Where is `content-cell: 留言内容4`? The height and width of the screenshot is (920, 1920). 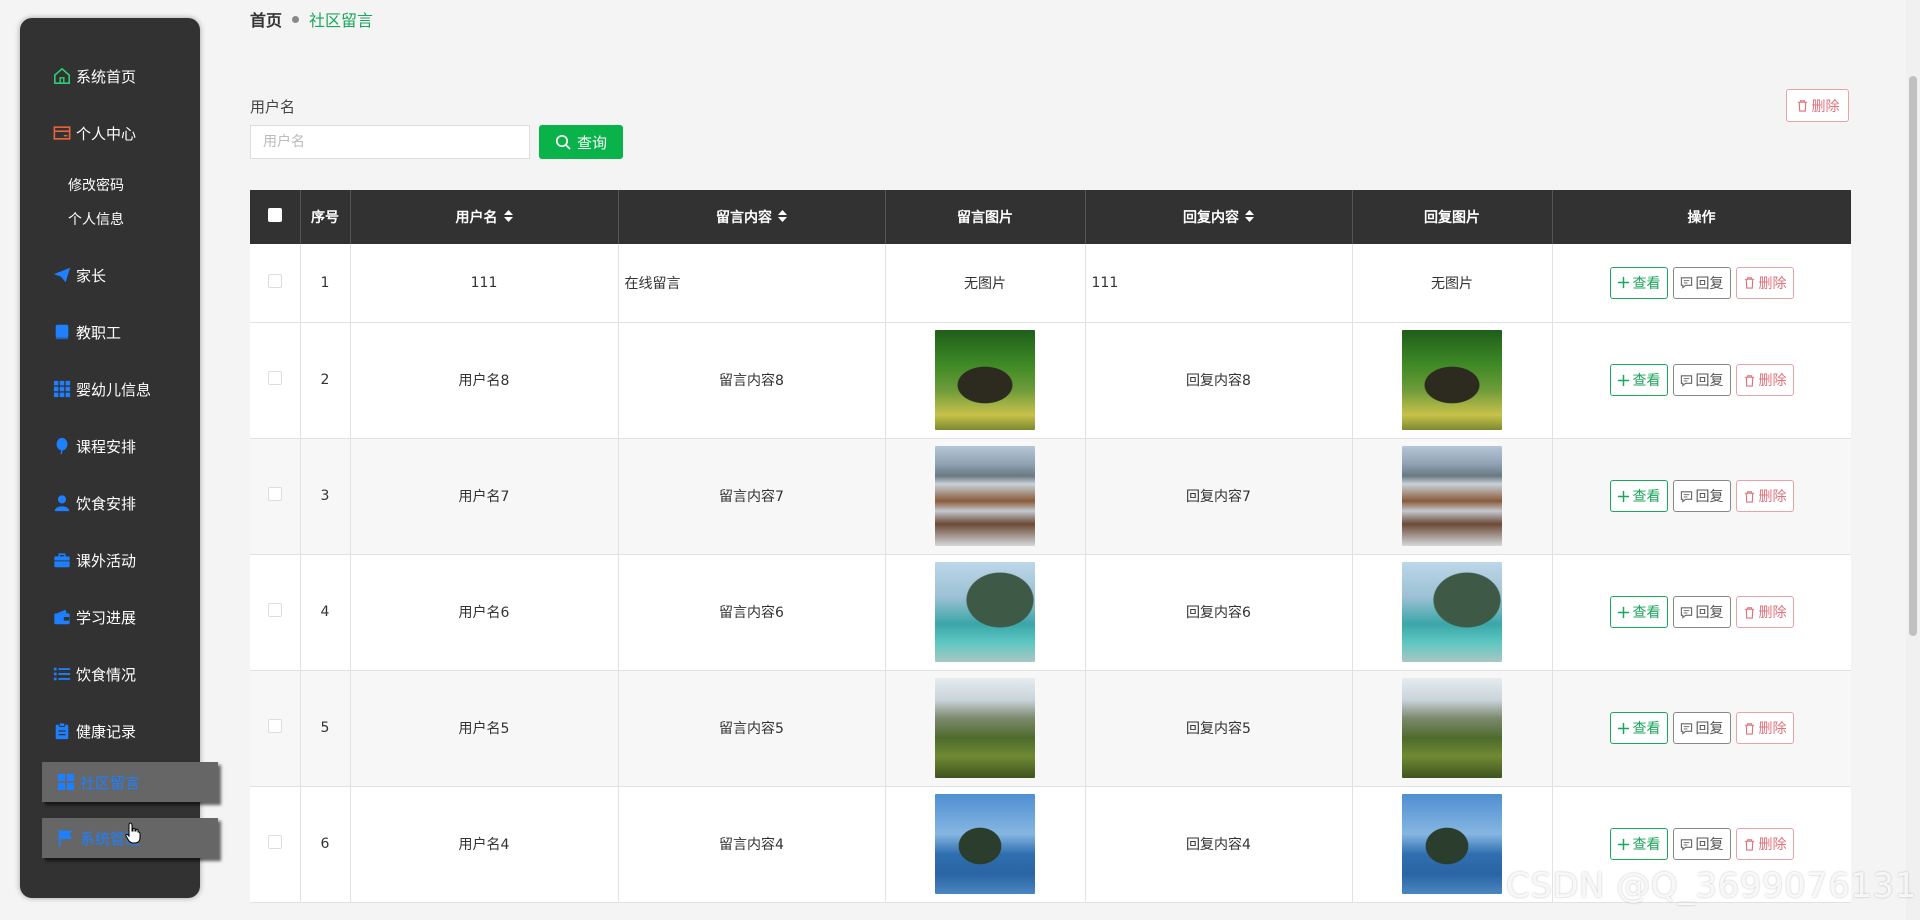
content-cell: 留言内容4 is located at coordinates (752, 844).